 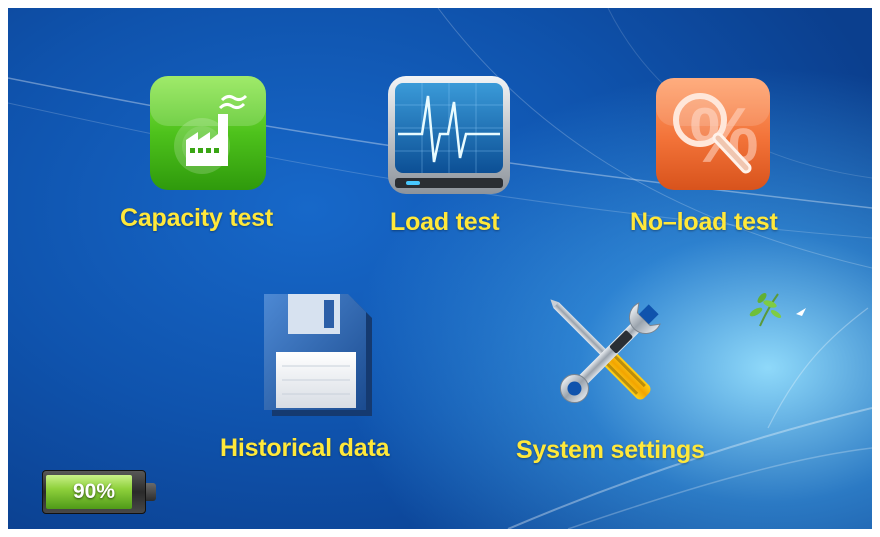 I want to click on battery-cap, so click(x=151, y=492).